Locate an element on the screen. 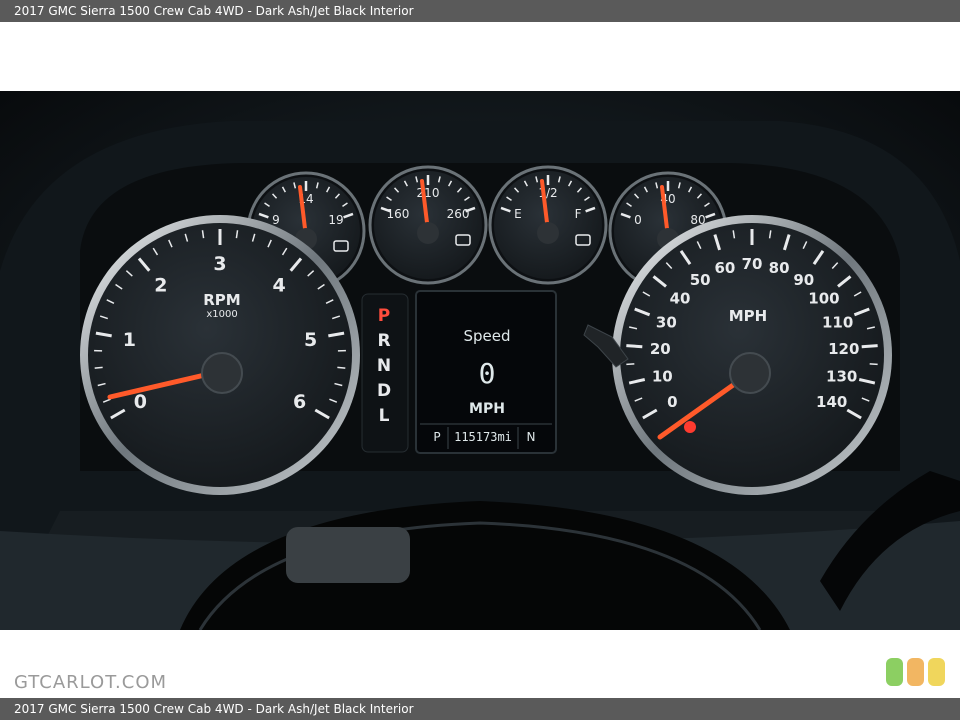 The image size is (960, 720). gear-p: P is located at coordinates (384, 316).